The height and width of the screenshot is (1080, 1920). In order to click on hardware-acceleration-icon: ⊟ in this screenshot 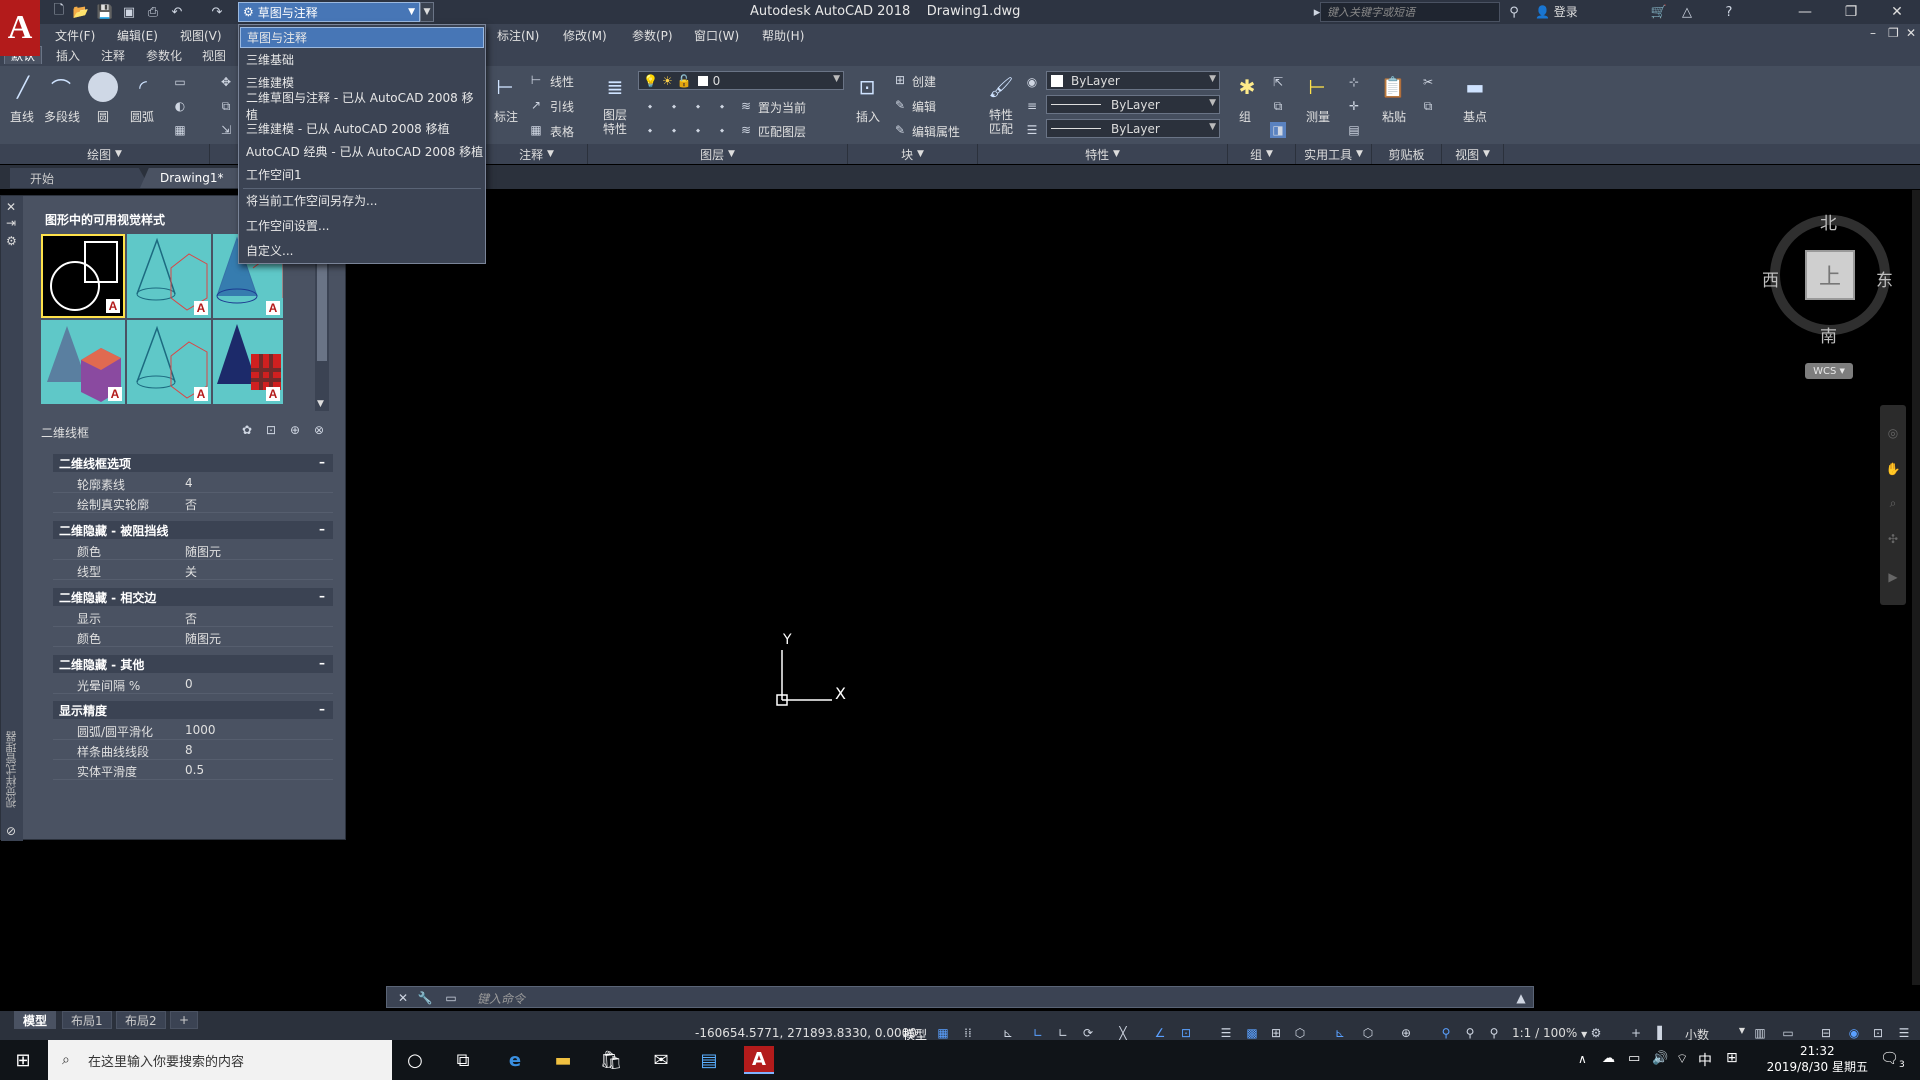, I will do `click(1826, 1033)`.